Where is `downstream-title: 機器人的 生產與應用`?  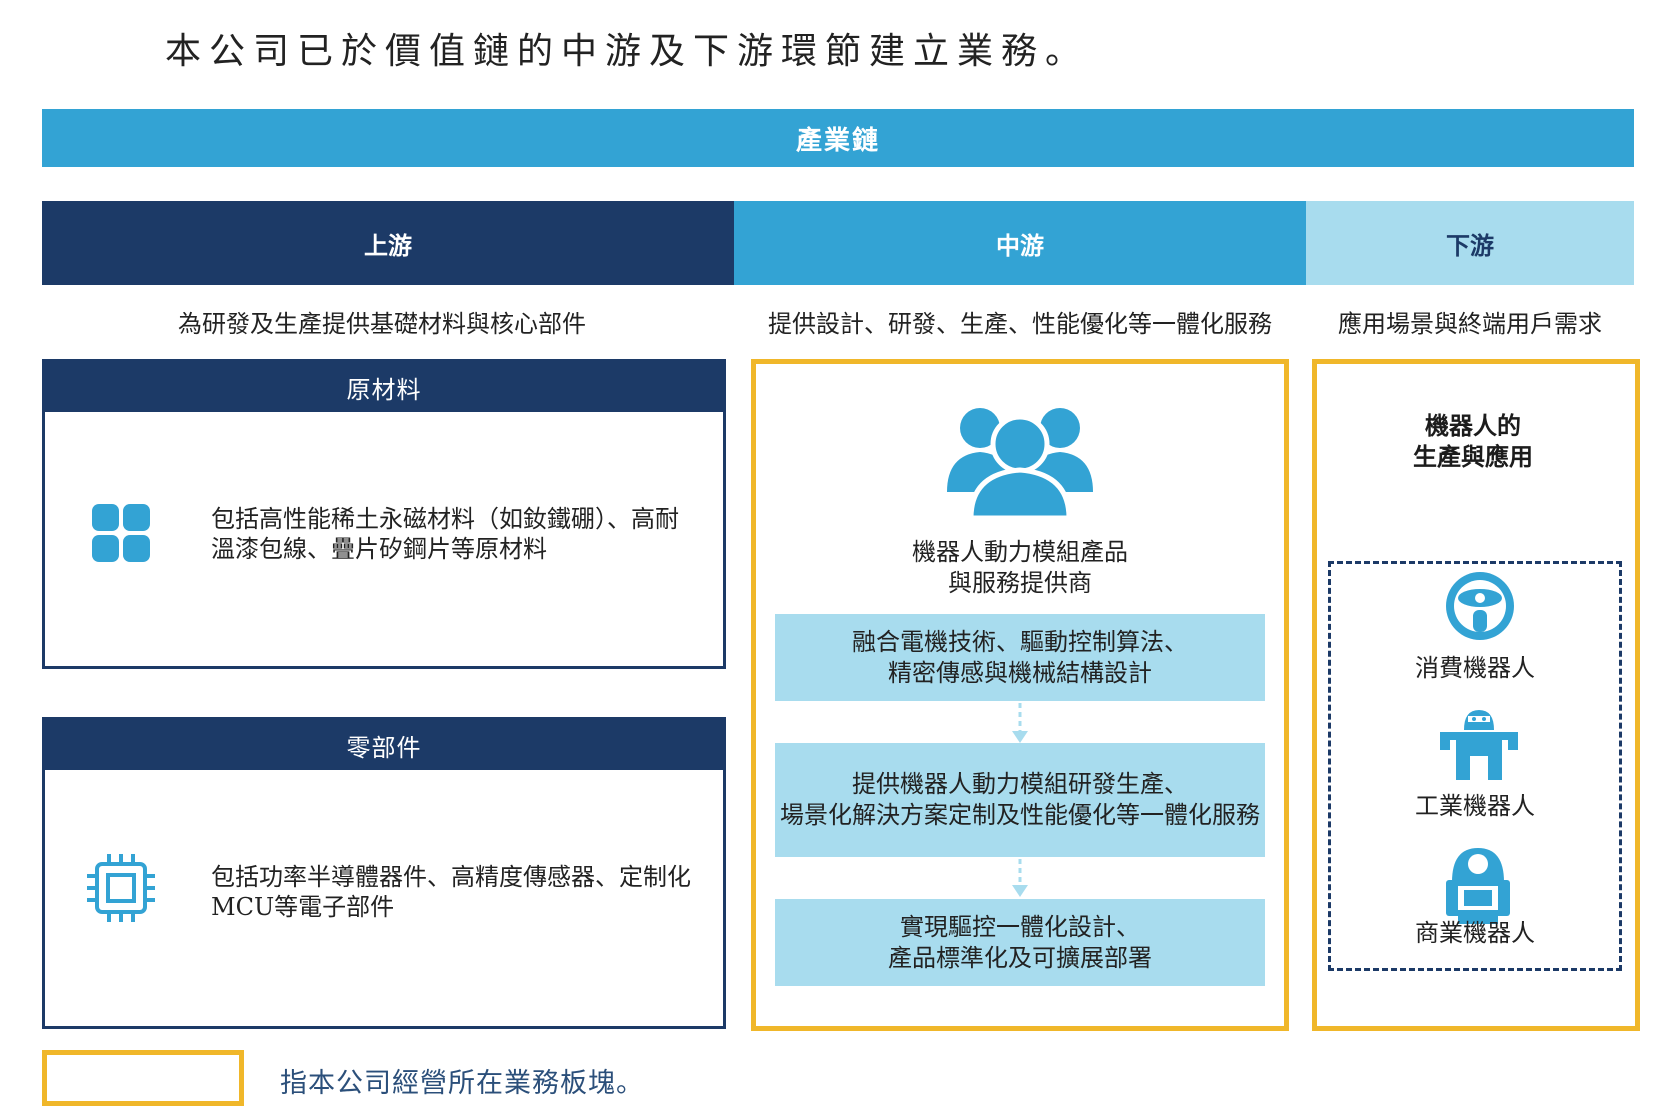
downstream-title: 機器人的 生產與應用 is located at coordinates (1473, 441).